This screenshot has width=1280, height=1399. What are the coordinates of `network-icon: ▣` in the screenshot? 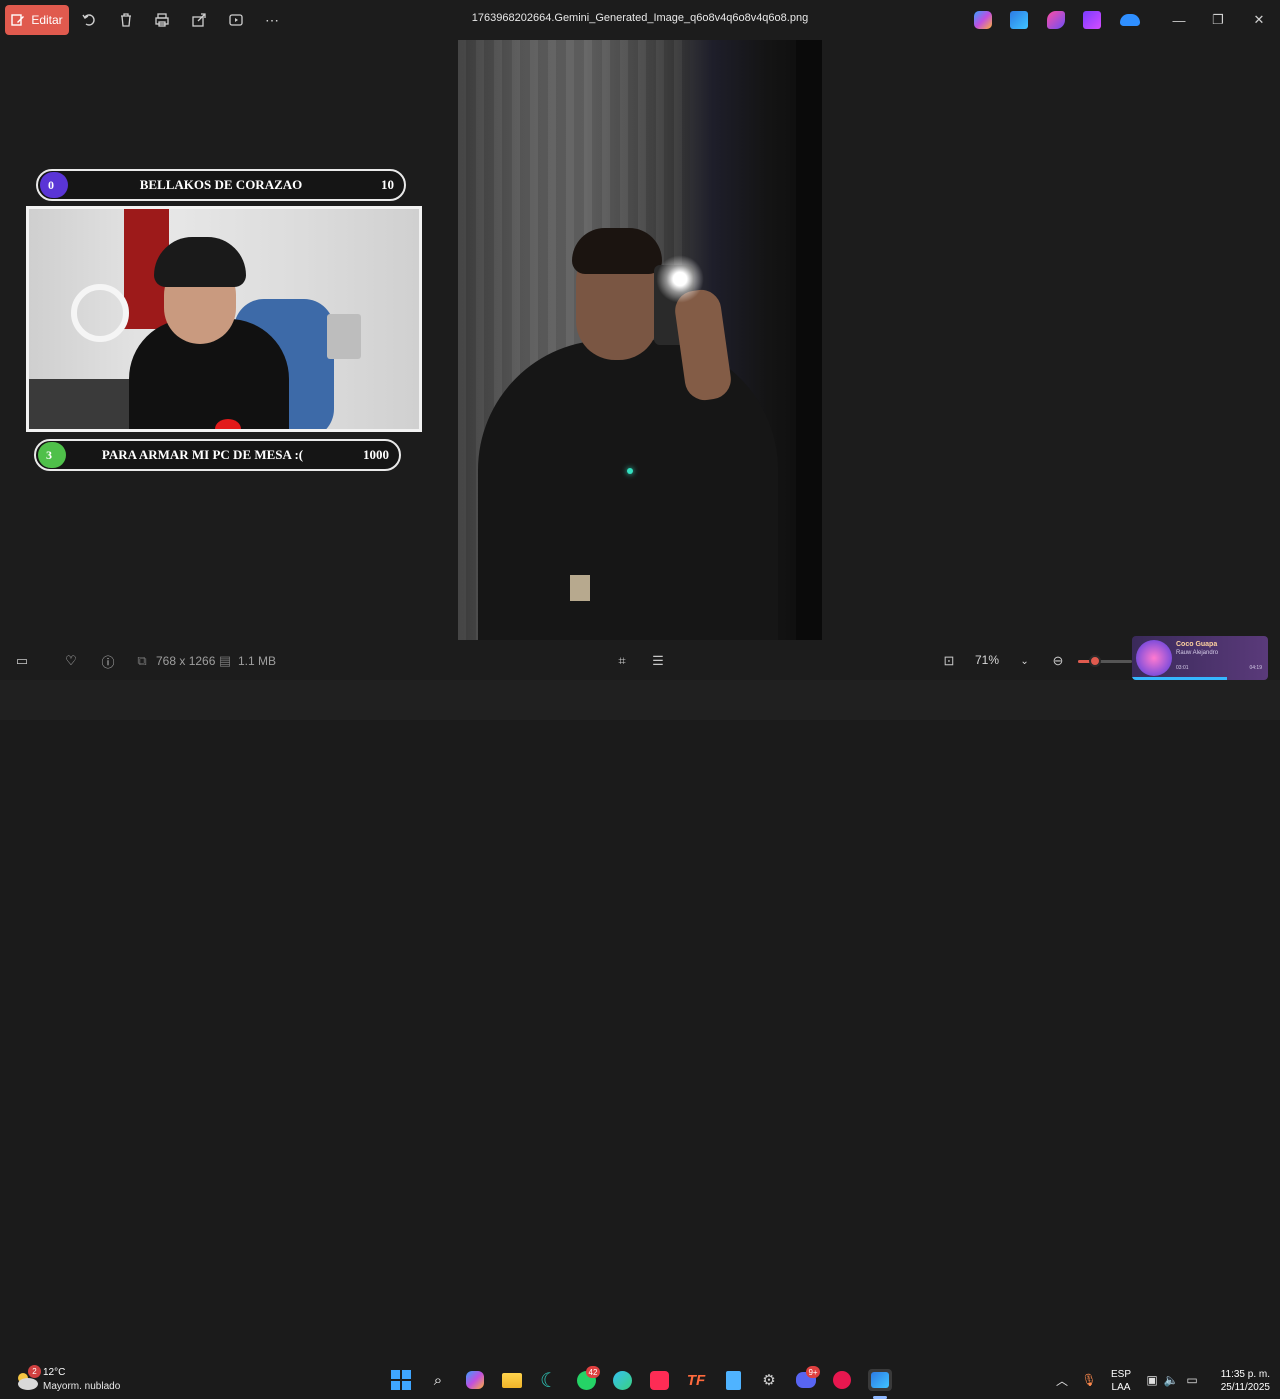 It's located at (1152, 1380).